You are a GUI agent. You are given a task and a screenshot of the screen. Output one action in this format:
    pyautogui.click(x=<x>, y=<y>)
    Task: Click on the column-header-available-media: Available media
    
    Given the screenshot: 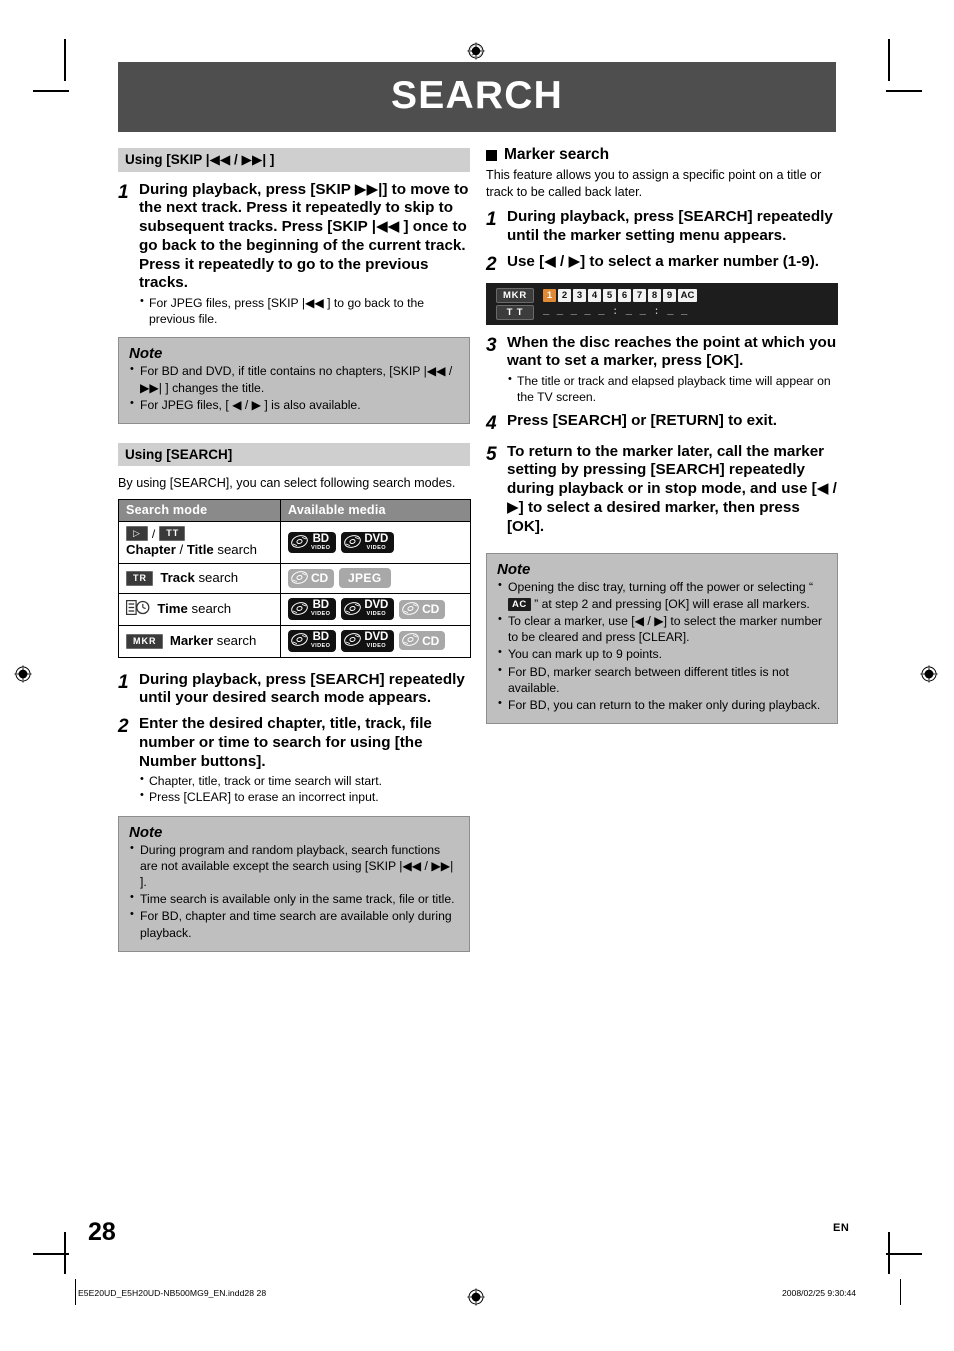 What is the action you would take?
    pyautogui.click(x=375, y=511)
    